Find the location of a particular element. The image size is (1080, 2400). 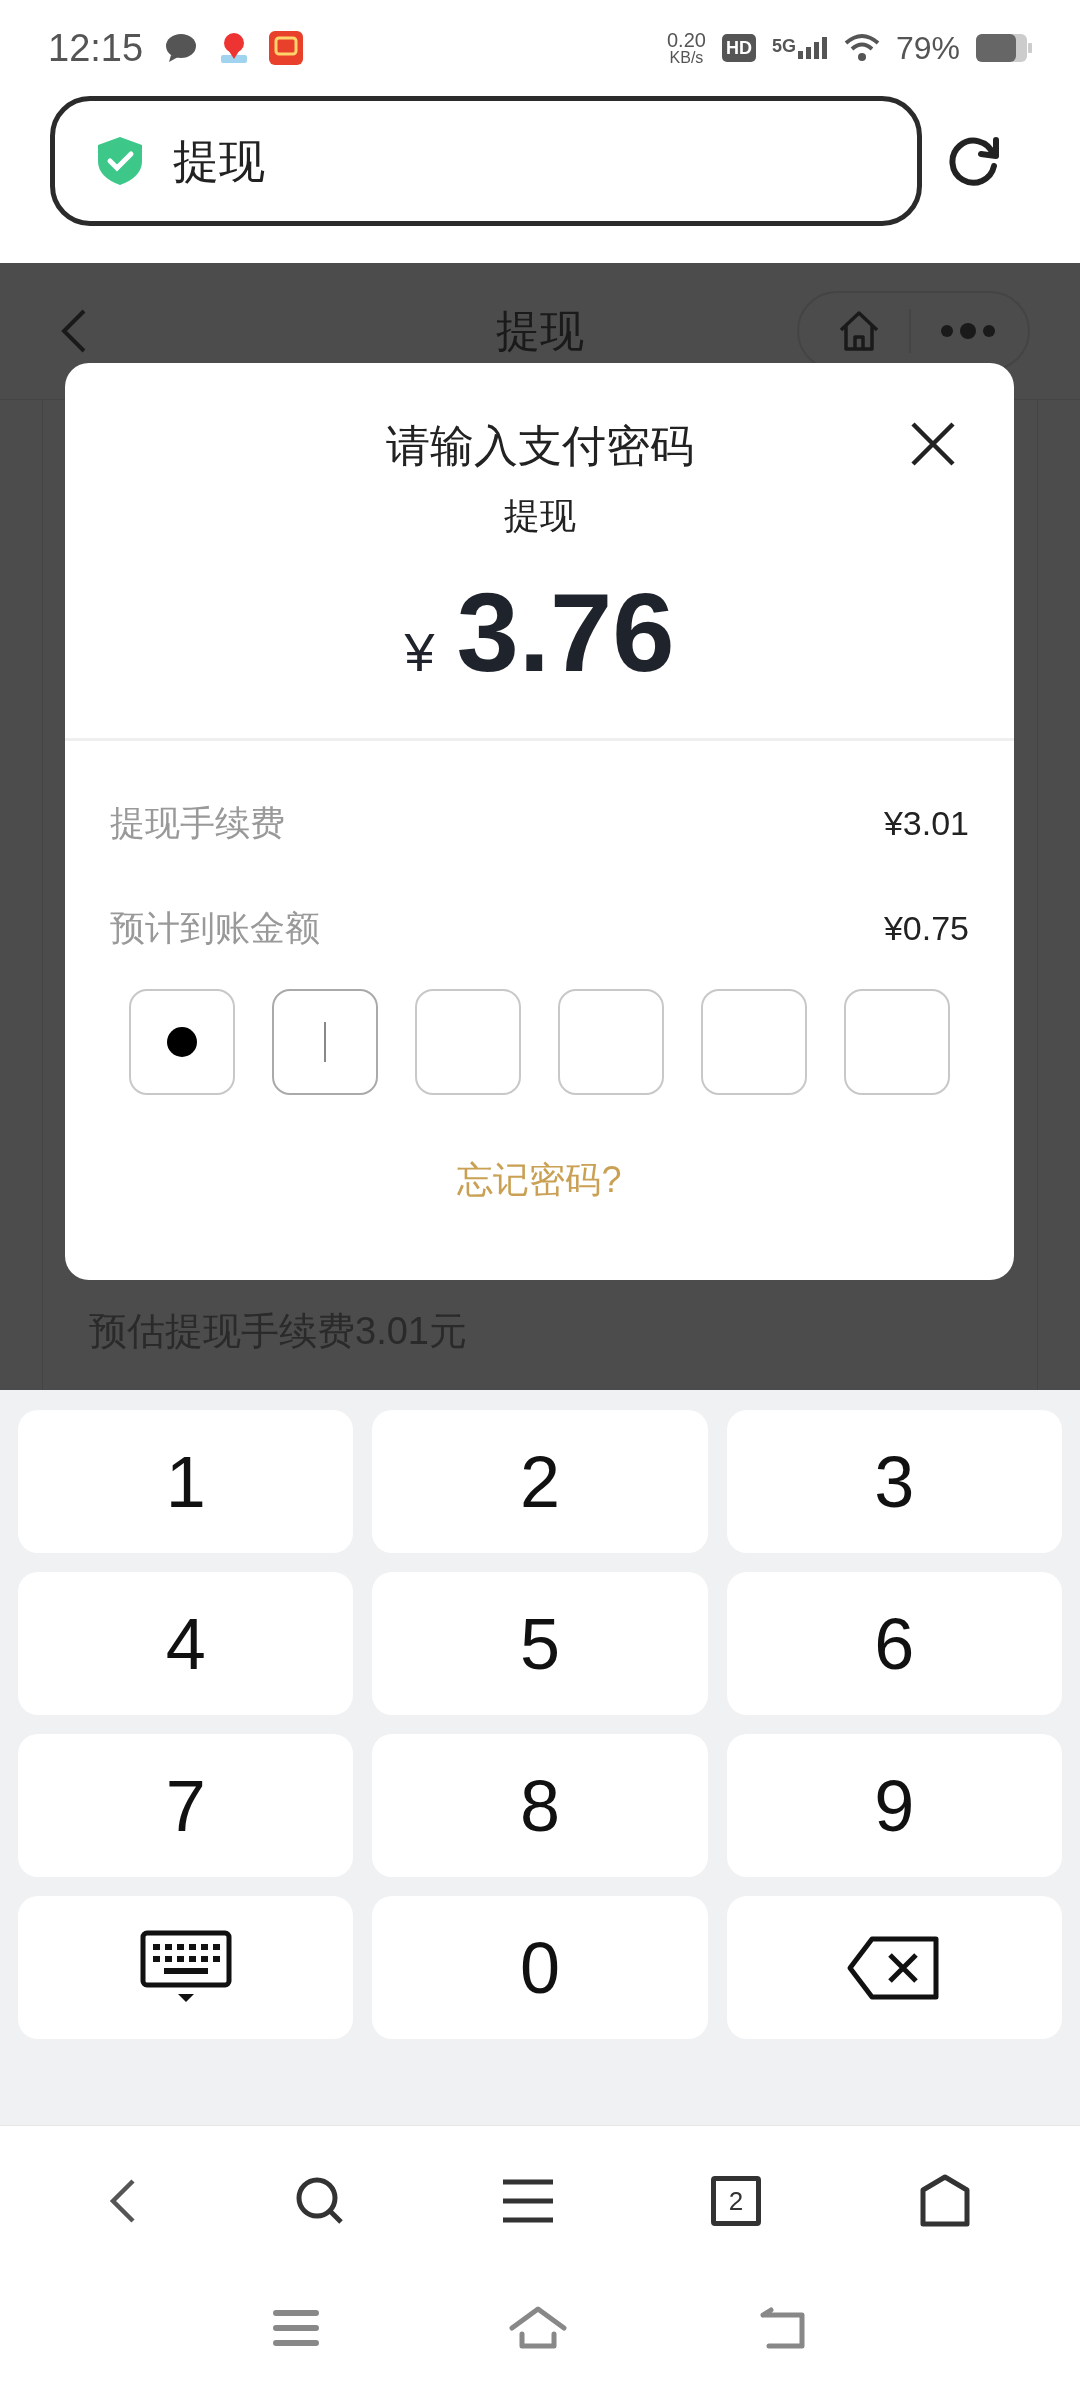

map-pin-icon is located at coordinates (234, 48).